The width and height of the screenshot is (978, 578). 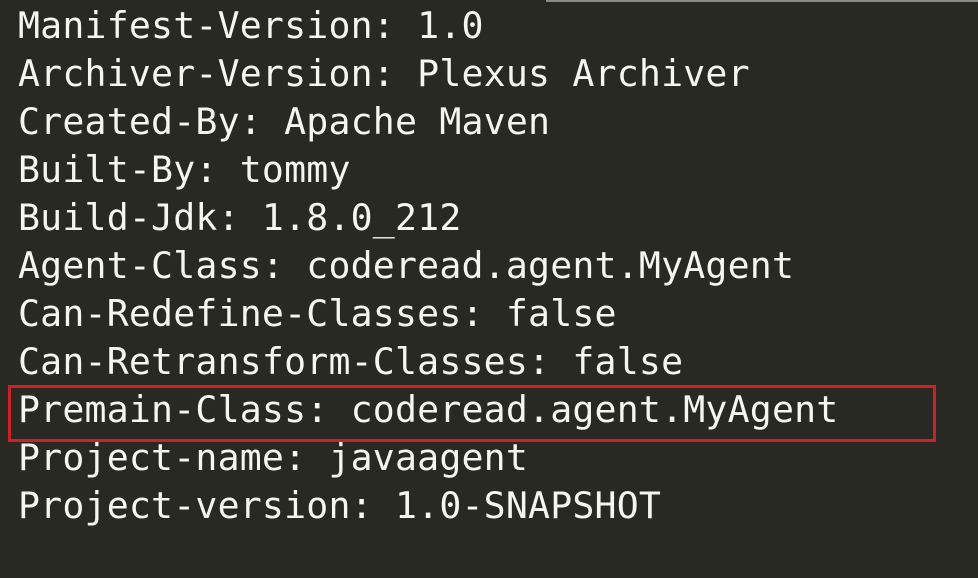 What do you see at coordinates (406, 265) in the screenshot?
I see `manifest-line-agent-class: Agent-Class: coderead.agent.MyAgent` at bounding box center [406, 265].